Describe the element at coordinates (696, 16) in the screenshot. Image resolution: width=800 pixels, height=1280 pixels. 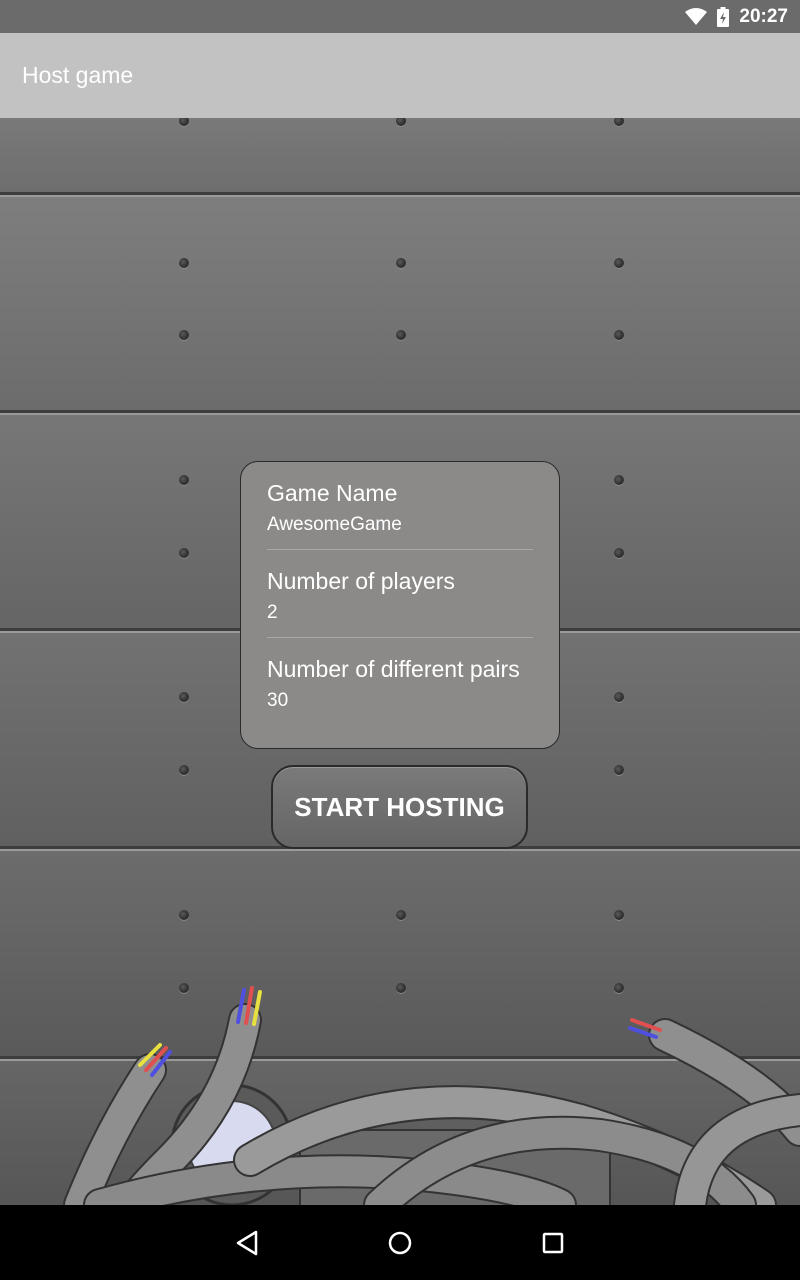
I see `wifi-icon` at that location.